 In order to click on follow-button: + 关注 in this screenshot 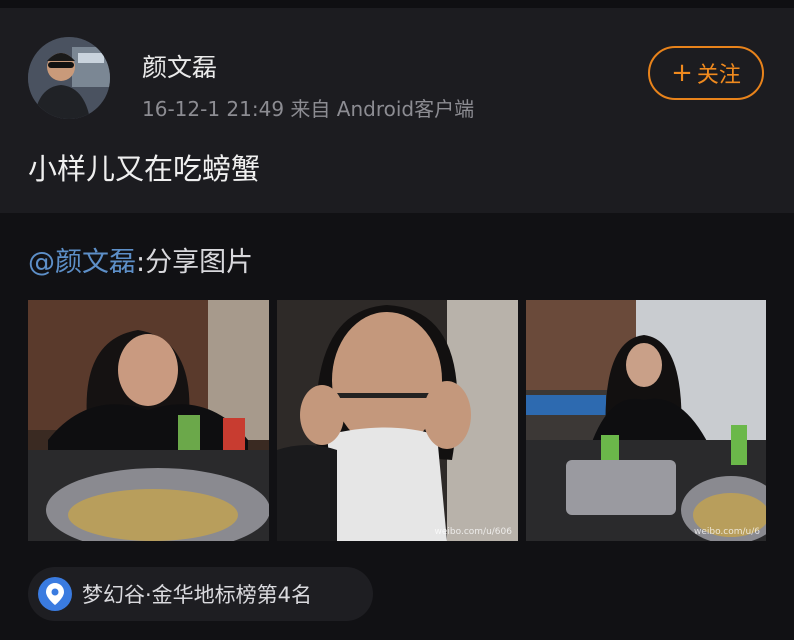, I will do `click(706, 73)`.